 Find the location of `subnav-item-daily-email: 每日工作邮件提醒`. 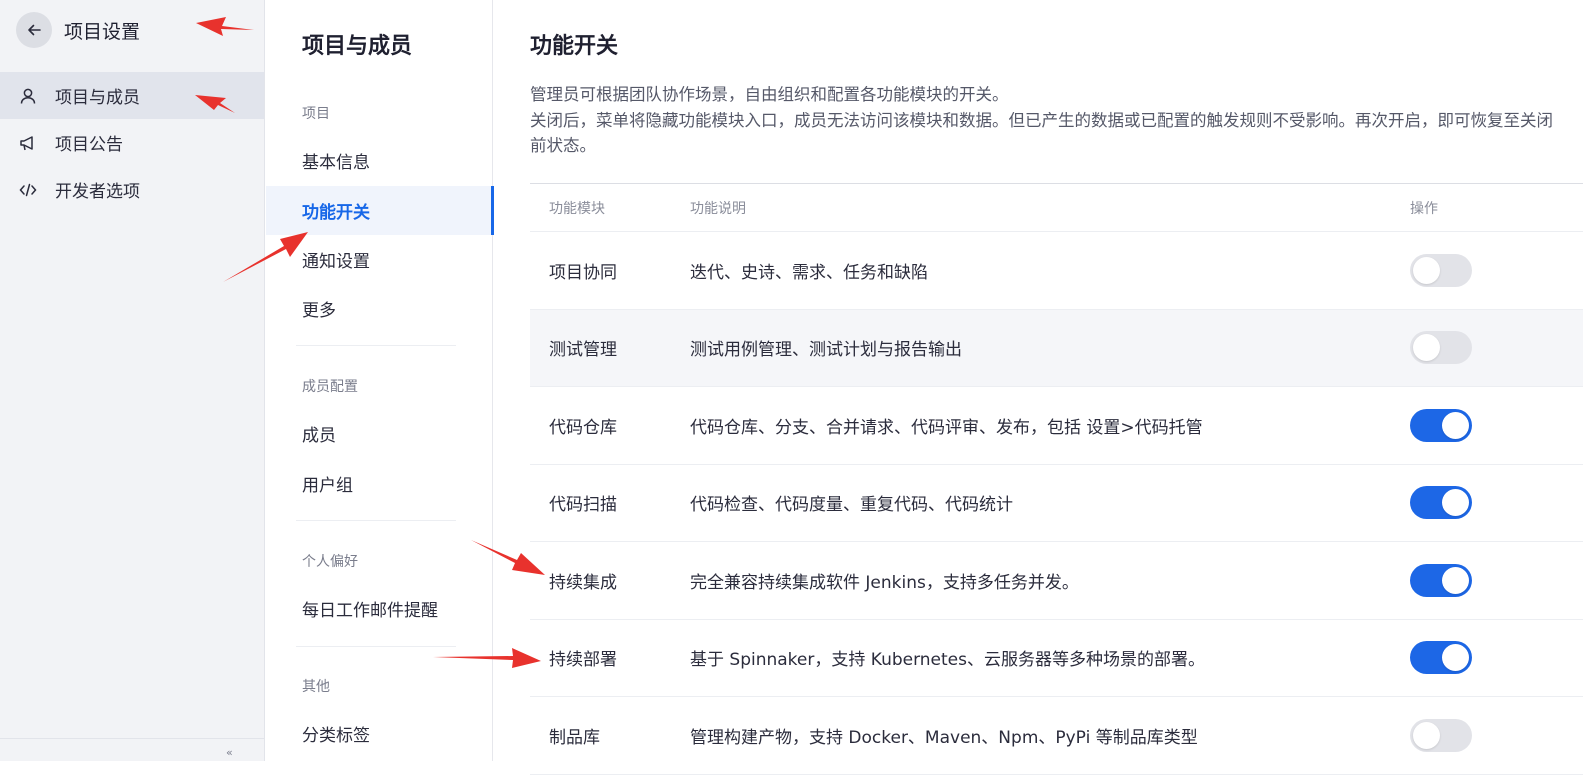

subnav-item-daily-email: 每日工作邮件提醒 is located at coordinates (379, 608).